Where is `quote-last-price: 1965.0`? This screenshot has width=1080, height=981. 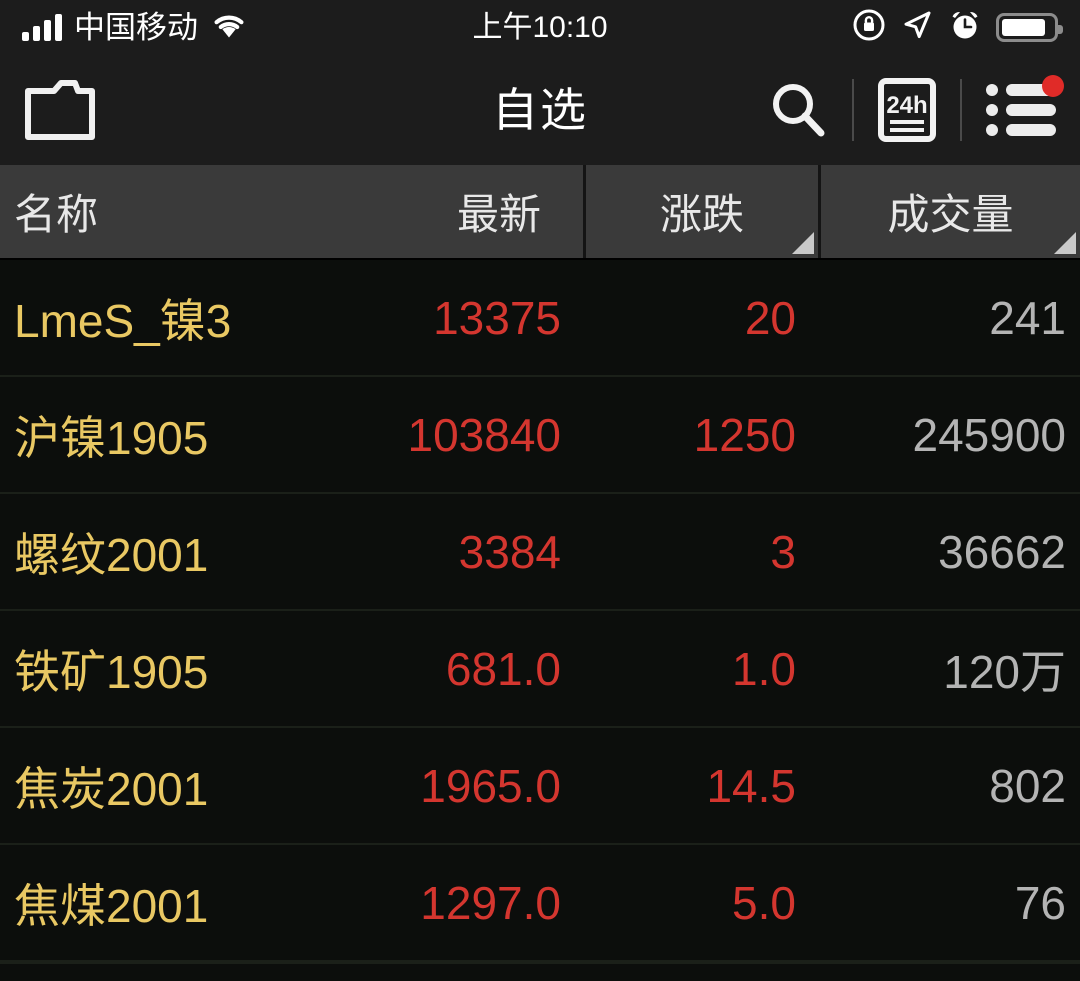
quote-last-price: 1965.0 is located at coordinates (490, 785).